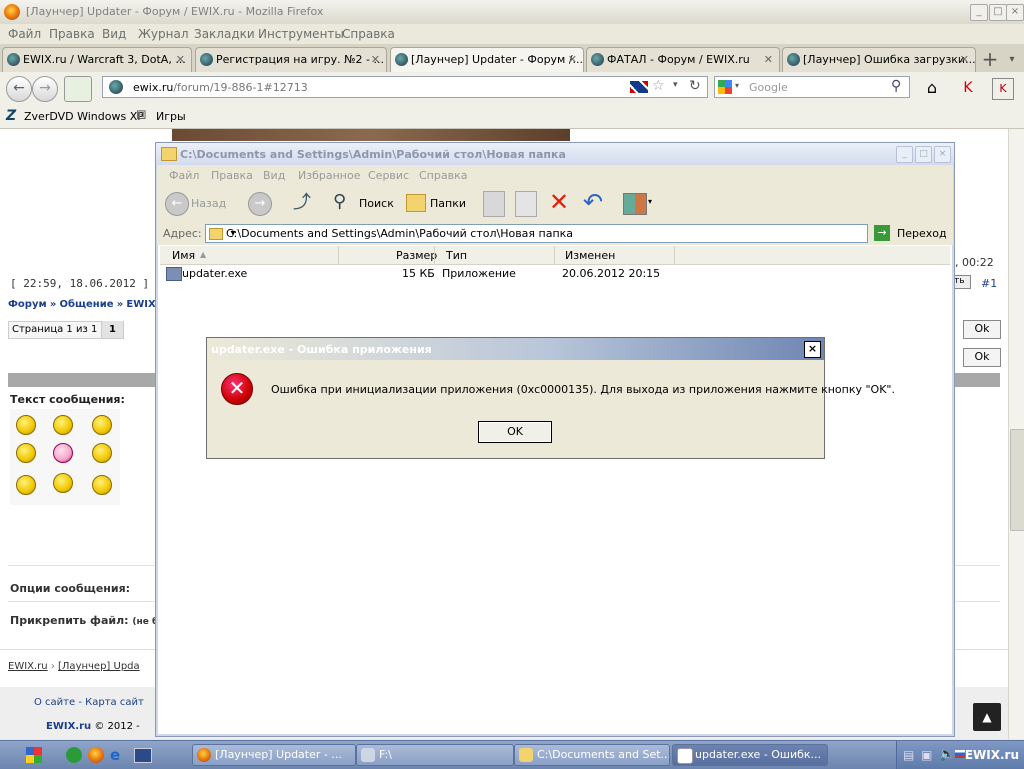 The image size is (1024, 769). Describe the element at coordinates (904, 154) in the screenshot. I see `explorer-minimize-button: _` at that location.